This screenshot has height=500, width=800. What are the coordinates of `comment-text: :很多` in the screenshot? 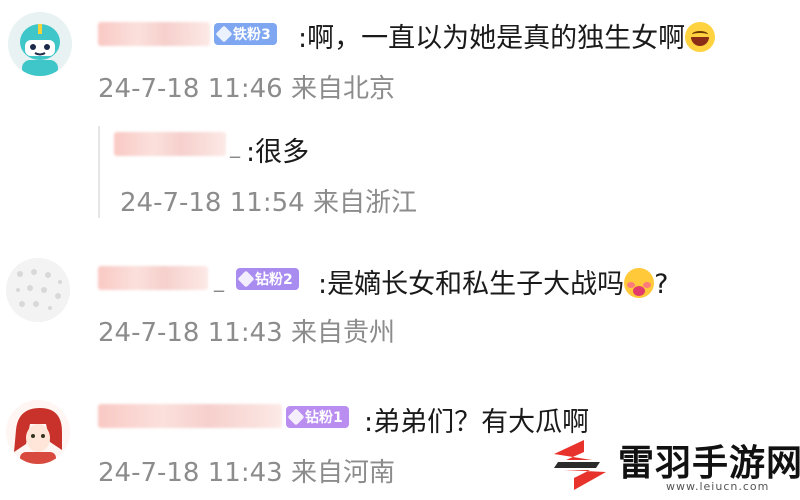 It's located at (277, 149).